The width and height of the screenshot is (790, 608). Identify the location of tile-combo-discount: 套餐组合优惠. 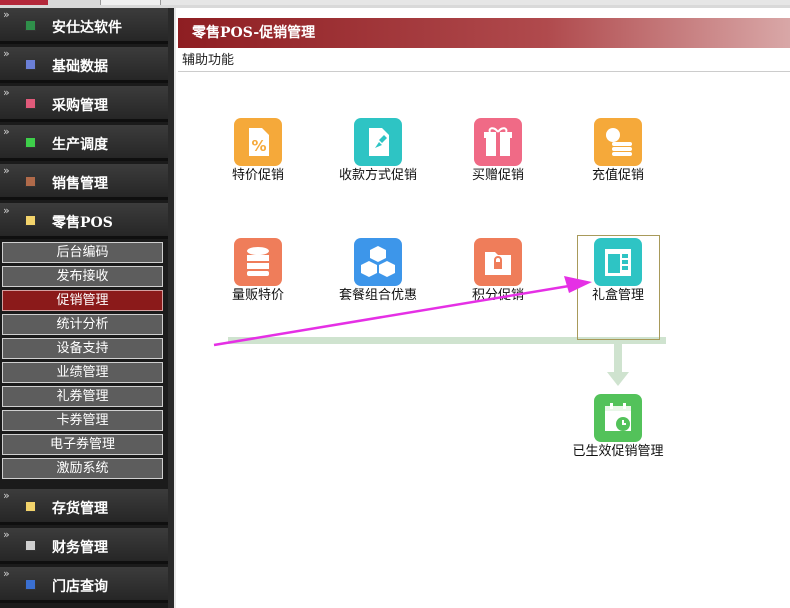
(378, 270).